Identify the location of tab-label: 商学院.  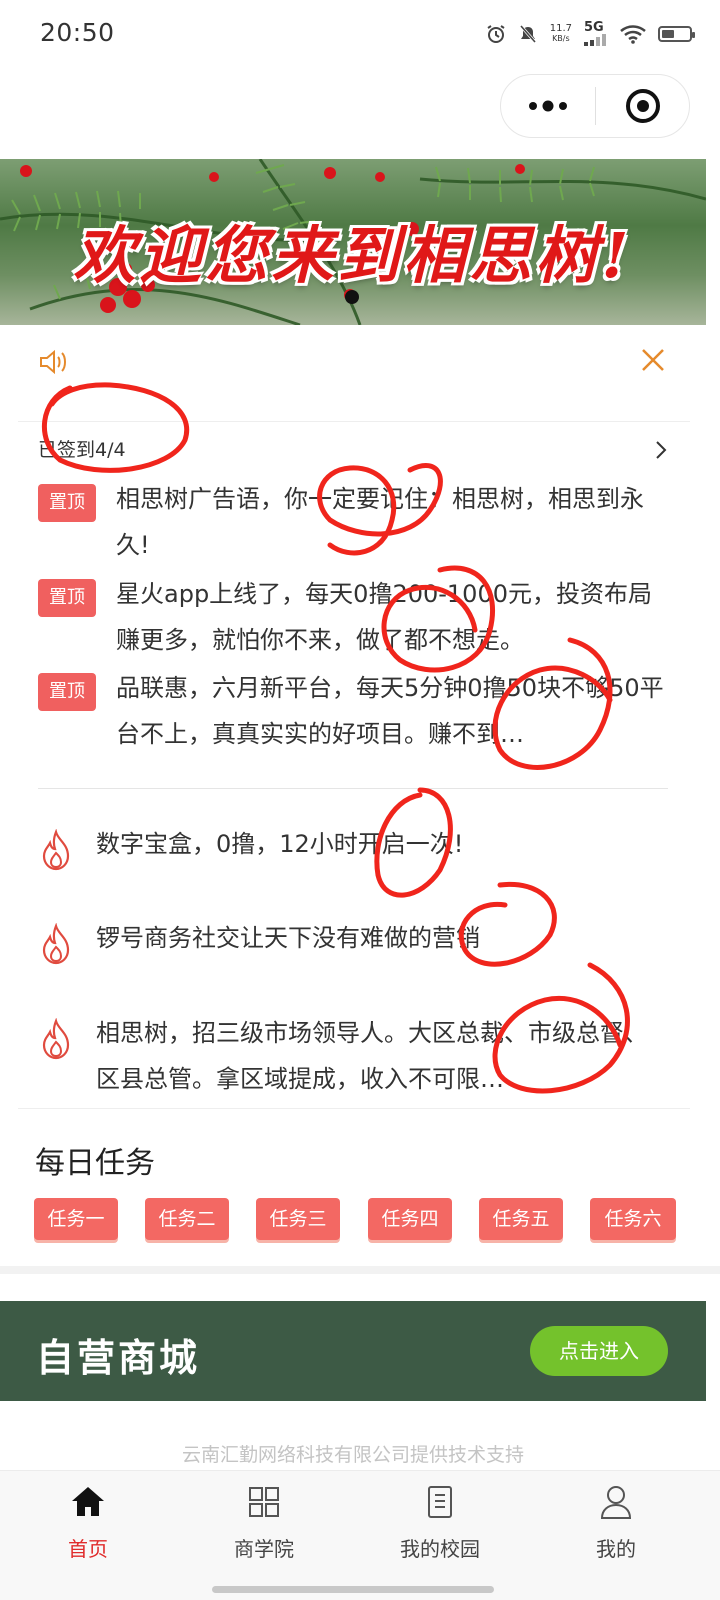
(264, 1549).